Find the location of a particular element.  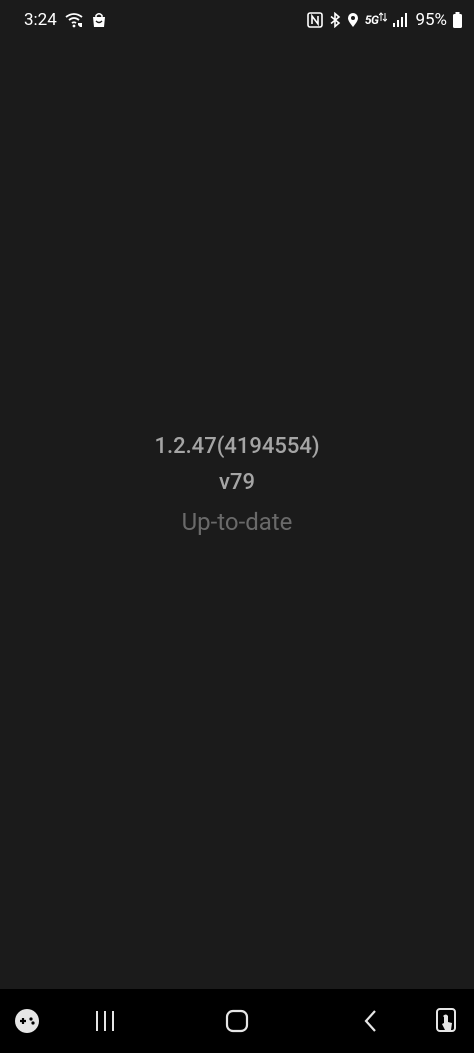

navigation-bar is located at coordinates (237, 1021).